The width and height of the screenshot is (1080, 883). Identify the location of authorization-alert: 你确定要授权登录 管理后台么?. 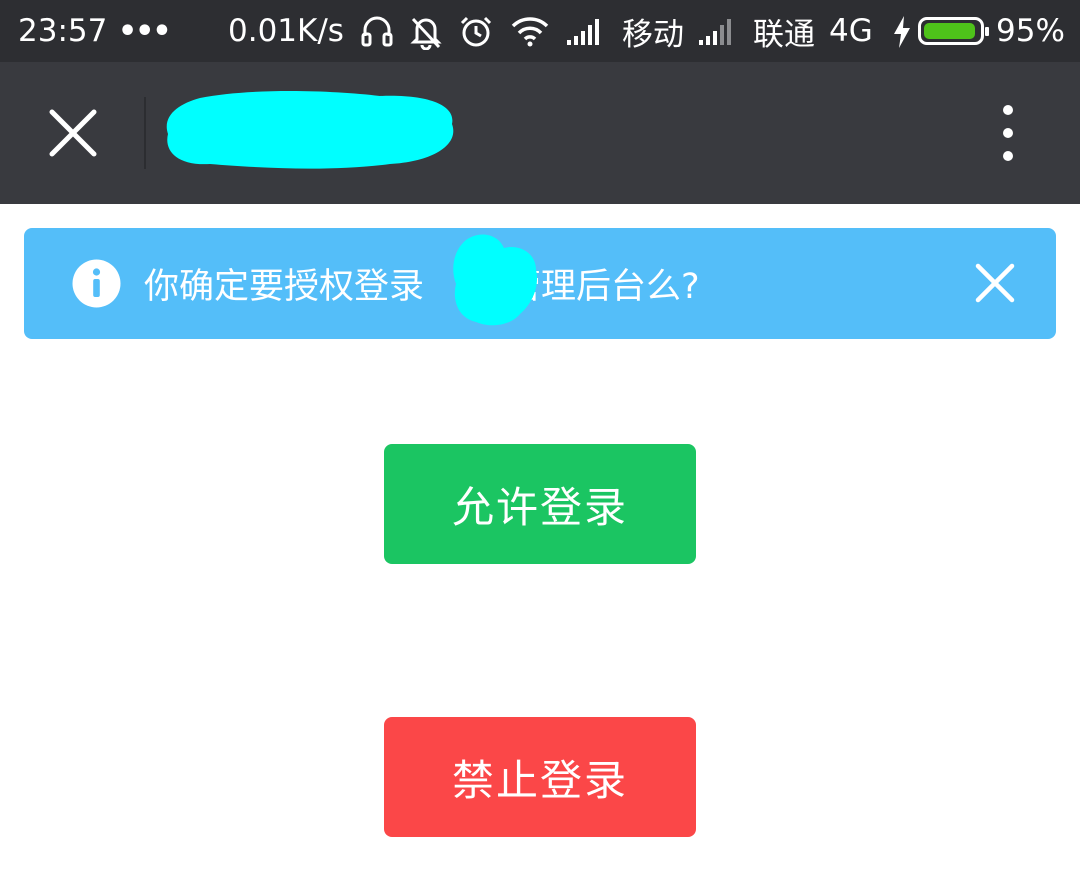
(540, 283).